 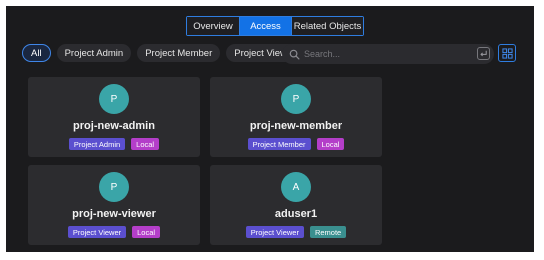 I want to click on user-card: P proj-new-member Project Member Local, so click(x=296, y=117).